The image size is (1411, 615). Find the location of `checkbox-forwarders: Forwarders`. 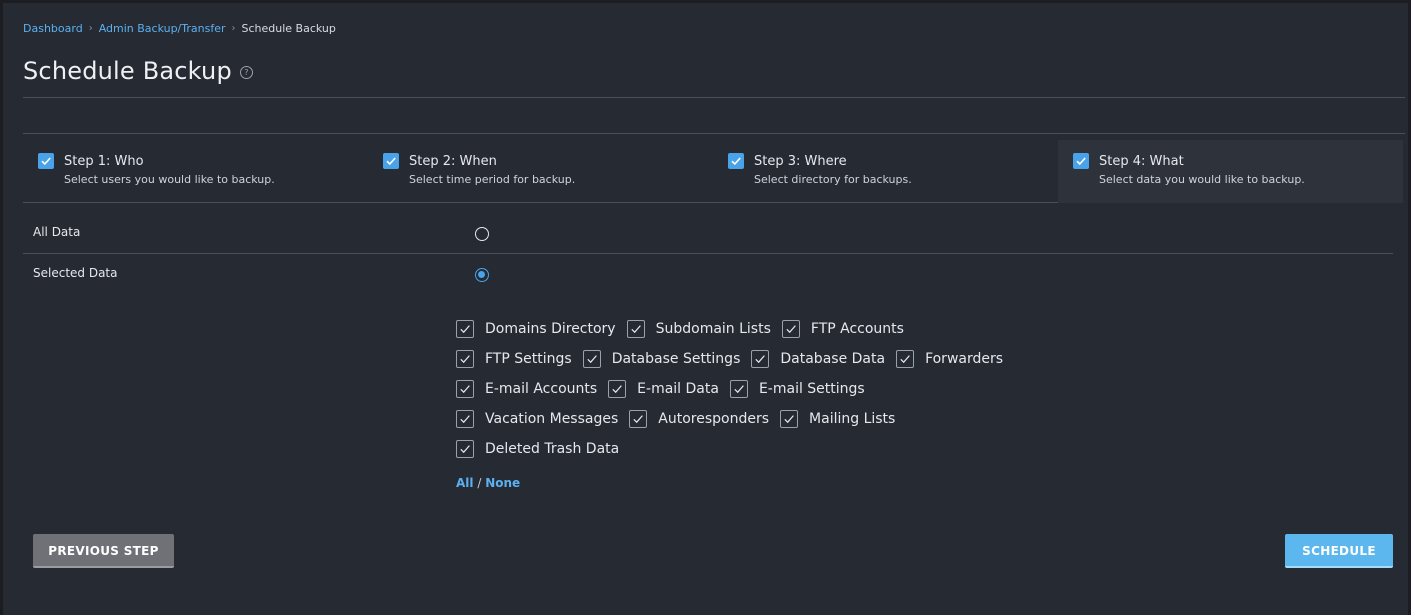

checkbox-forwarders: Forwarders is located at coordinates (949, 359).